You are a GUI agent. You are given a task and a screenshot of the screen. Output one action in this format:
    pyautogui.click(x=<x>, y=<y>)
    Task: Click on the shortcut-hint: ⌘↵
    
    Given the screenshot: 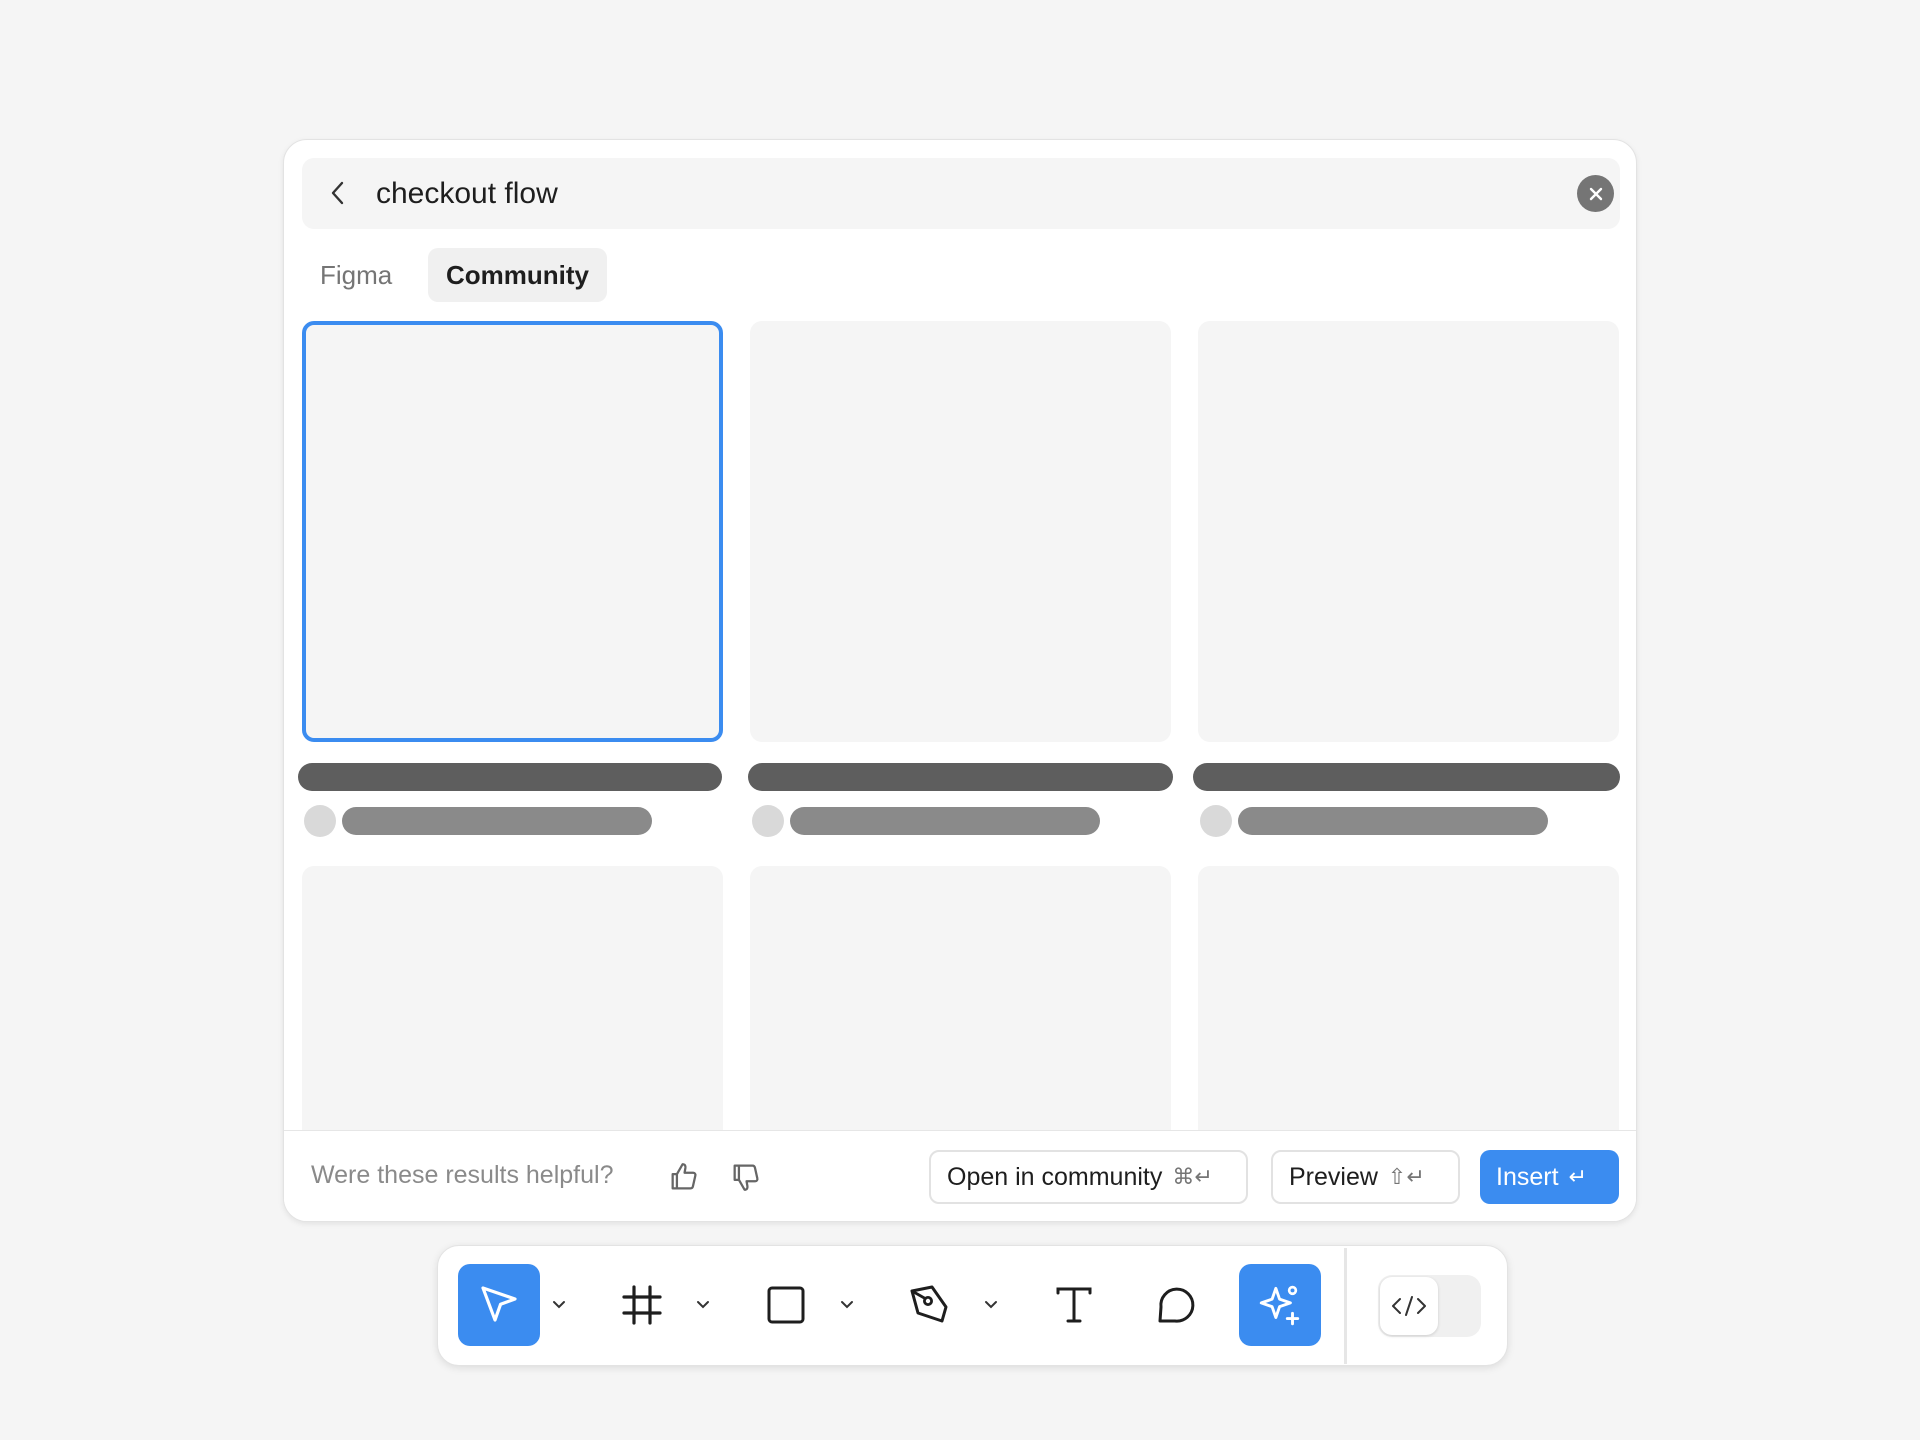 What is the action you would take?
    pyautogui.click(x=1192, y=1176)
    